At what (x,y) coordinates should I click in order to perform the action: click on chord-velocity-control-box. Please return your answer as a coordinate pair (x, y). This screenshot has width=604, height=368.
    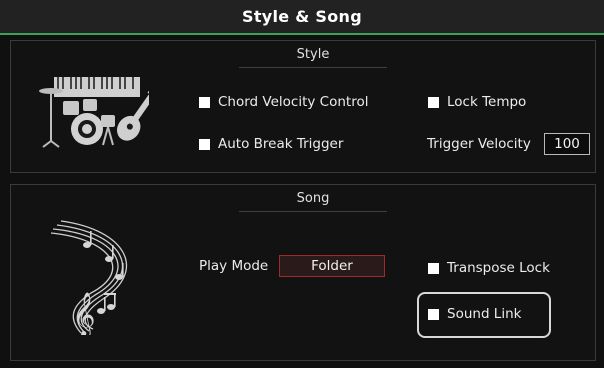
    Looking at the image, I should click on (204, 102).